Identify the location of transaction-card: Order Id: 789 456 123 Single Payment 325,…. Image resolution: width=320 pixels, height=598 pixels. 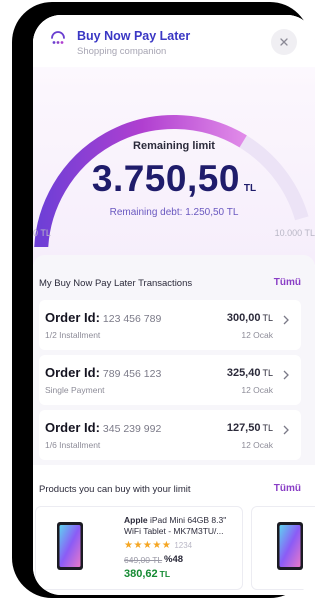
(170, 380).